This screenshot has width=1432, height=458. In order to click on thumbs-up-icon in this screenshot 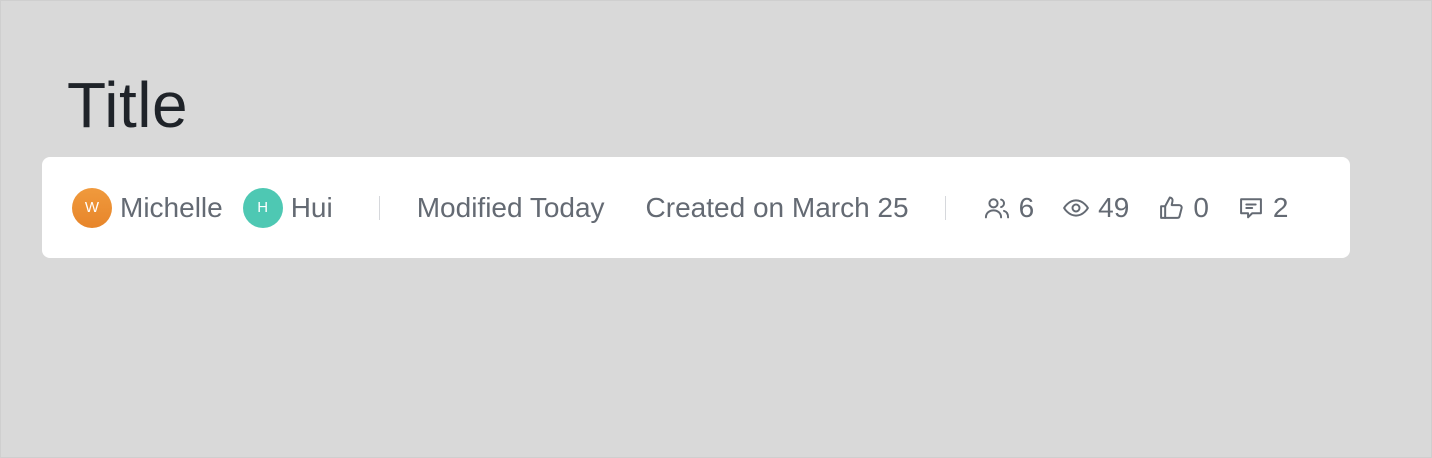, I will do `click(1171, 207)`.